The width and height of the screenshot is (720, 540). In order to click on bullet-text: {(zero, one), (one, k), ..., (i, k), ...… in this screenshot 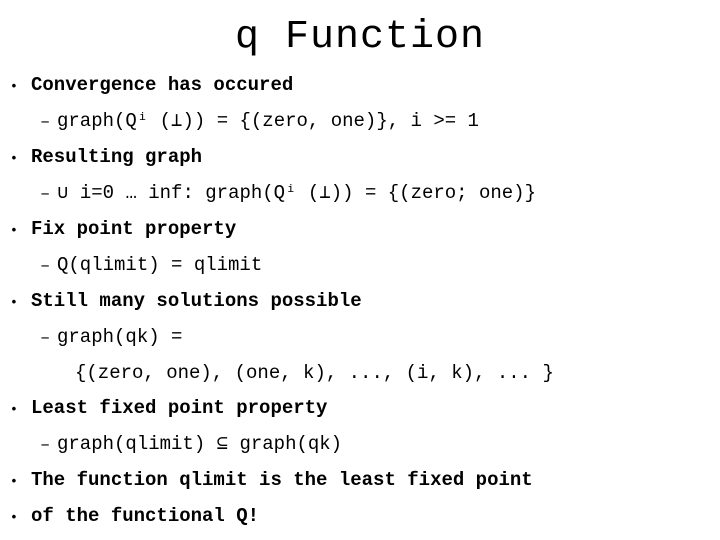, I will do `click(314, 373)`.